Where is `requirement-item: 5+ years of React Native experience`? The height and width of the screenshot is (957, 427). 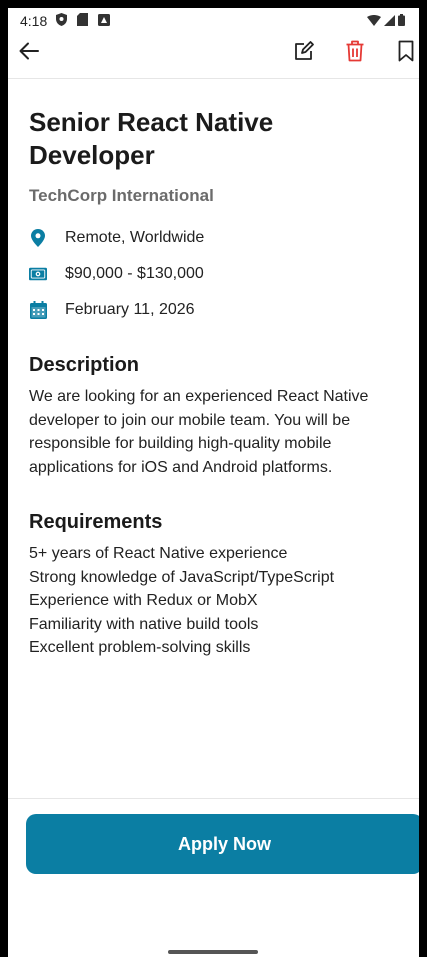 requirement-item: 5+ years of React Native experience is located at coordinates (158, 553).